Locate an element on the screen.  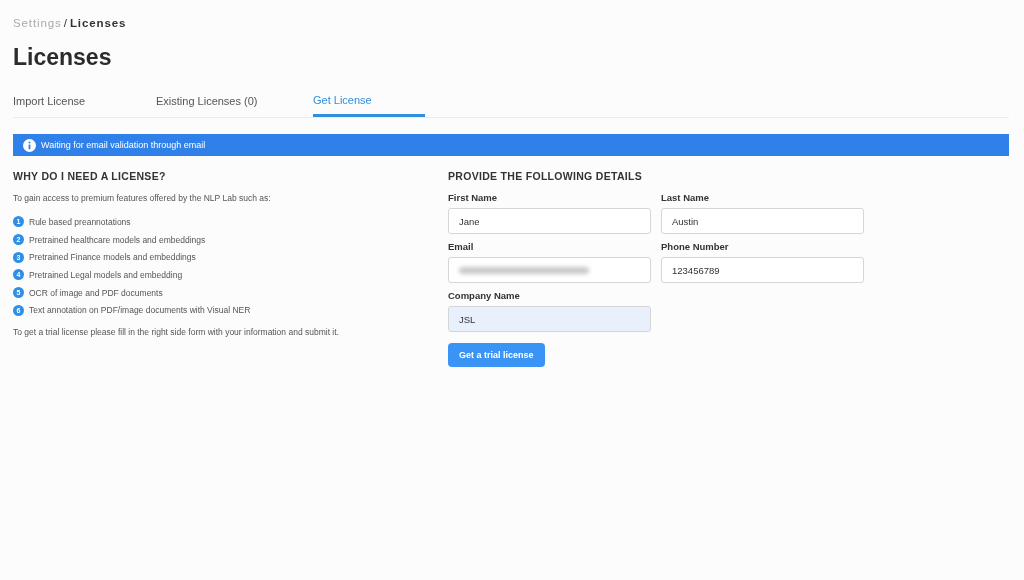
info-icon is located at coordinates (29, 145).